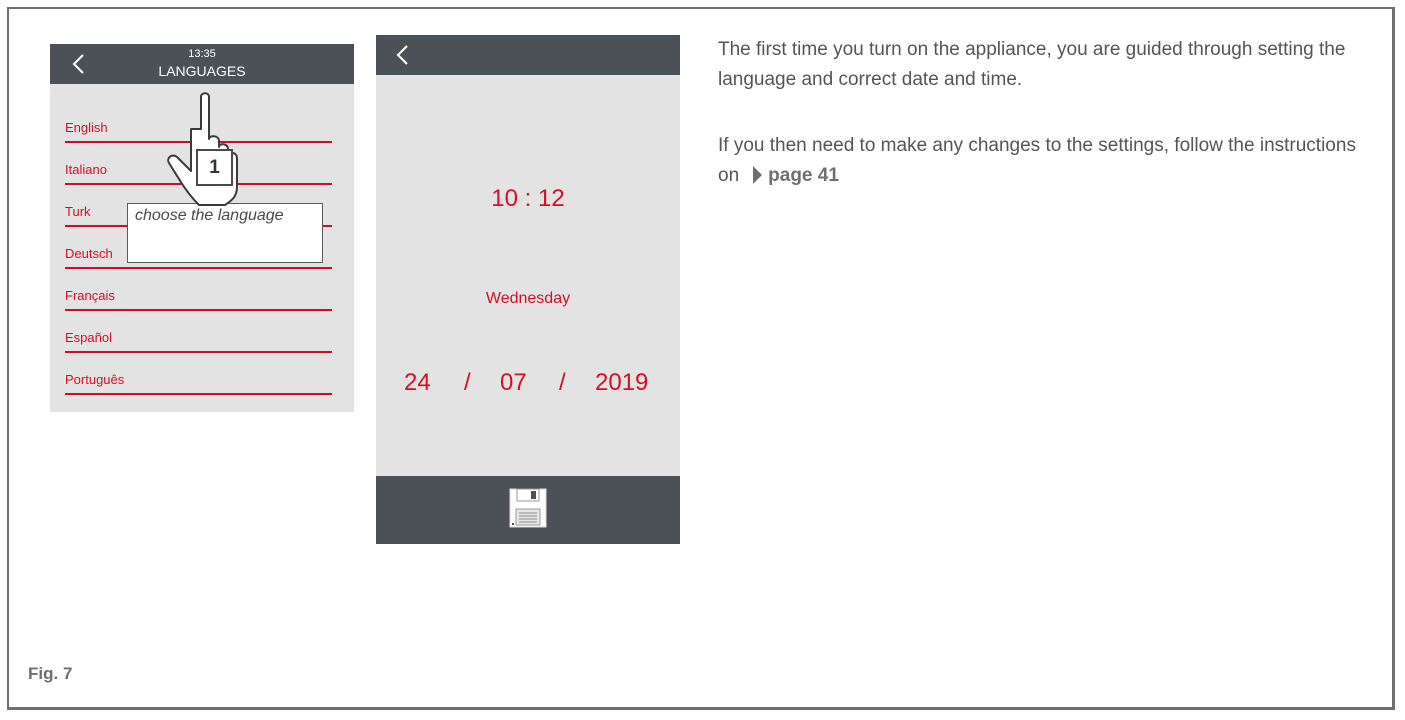  What do you see at coordinates (198, 394) in the screenshot?
I see `divider` at bounding box center [198, 394].